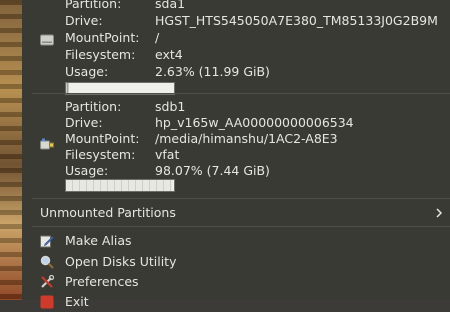  Describe the element at coordinates (47, 144) in the screenshot. I see `usb-drive-icon` at that location.